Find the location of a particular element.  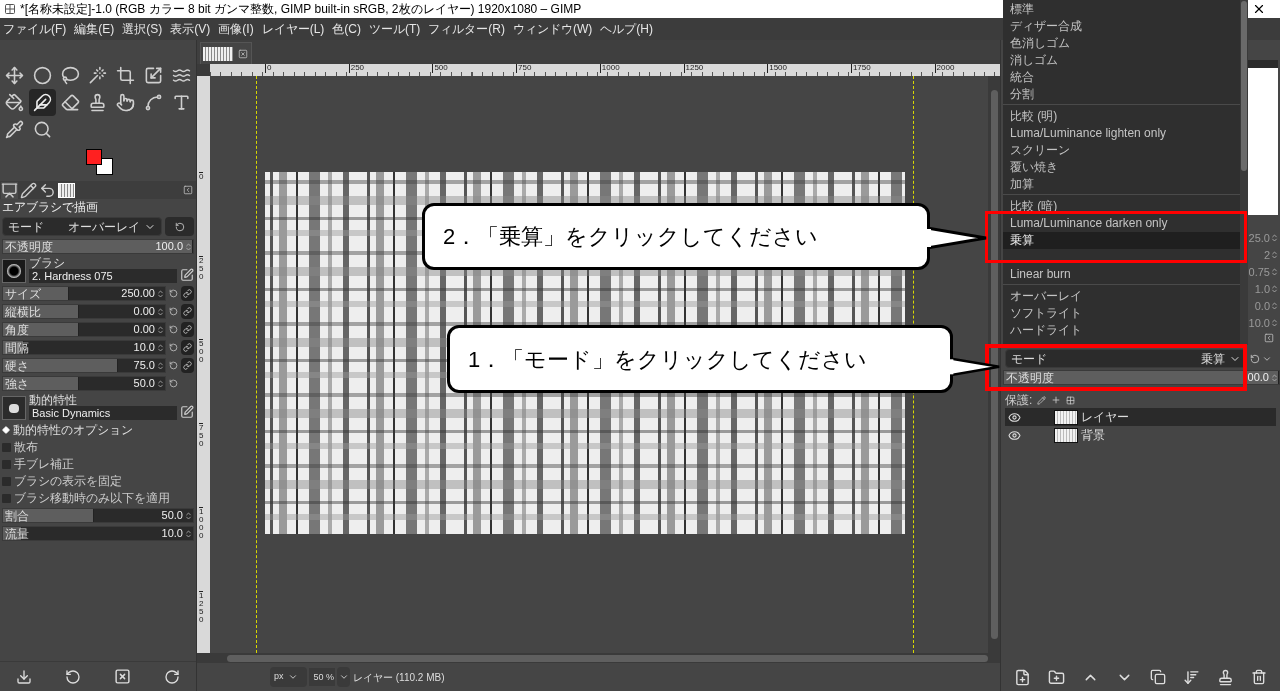

menu-option: Luma/Luminance darken only is located at coordinates (1121, 223).